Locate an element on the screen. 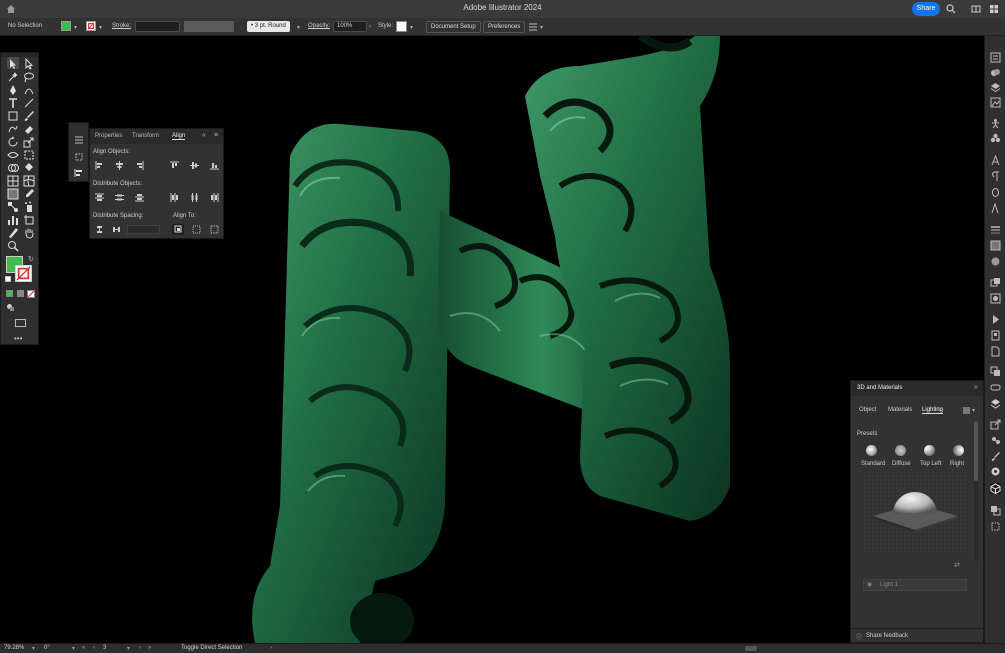  properties-icon is located at coordinates (995, 57).